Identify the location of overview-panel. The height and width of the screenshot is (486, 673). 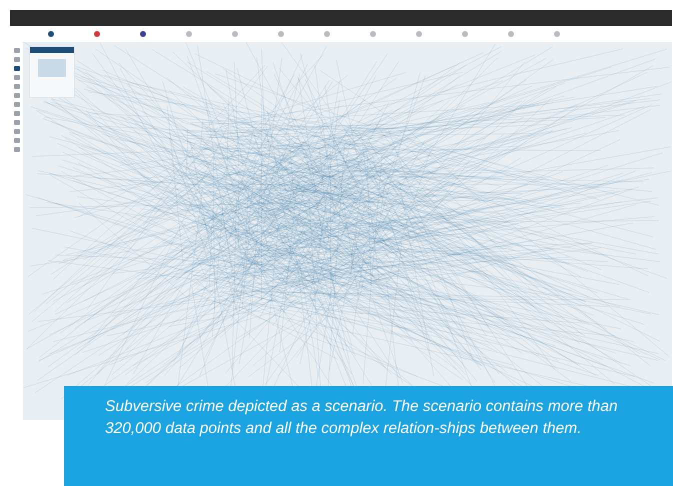
(52, 72).